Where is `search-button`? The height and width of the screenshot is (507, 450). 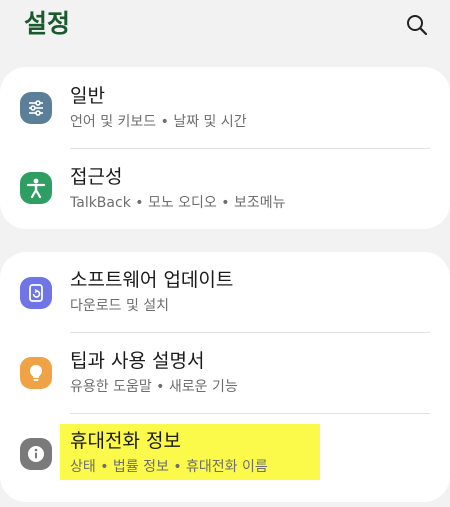
search-button is located at coordinates (417, 25).